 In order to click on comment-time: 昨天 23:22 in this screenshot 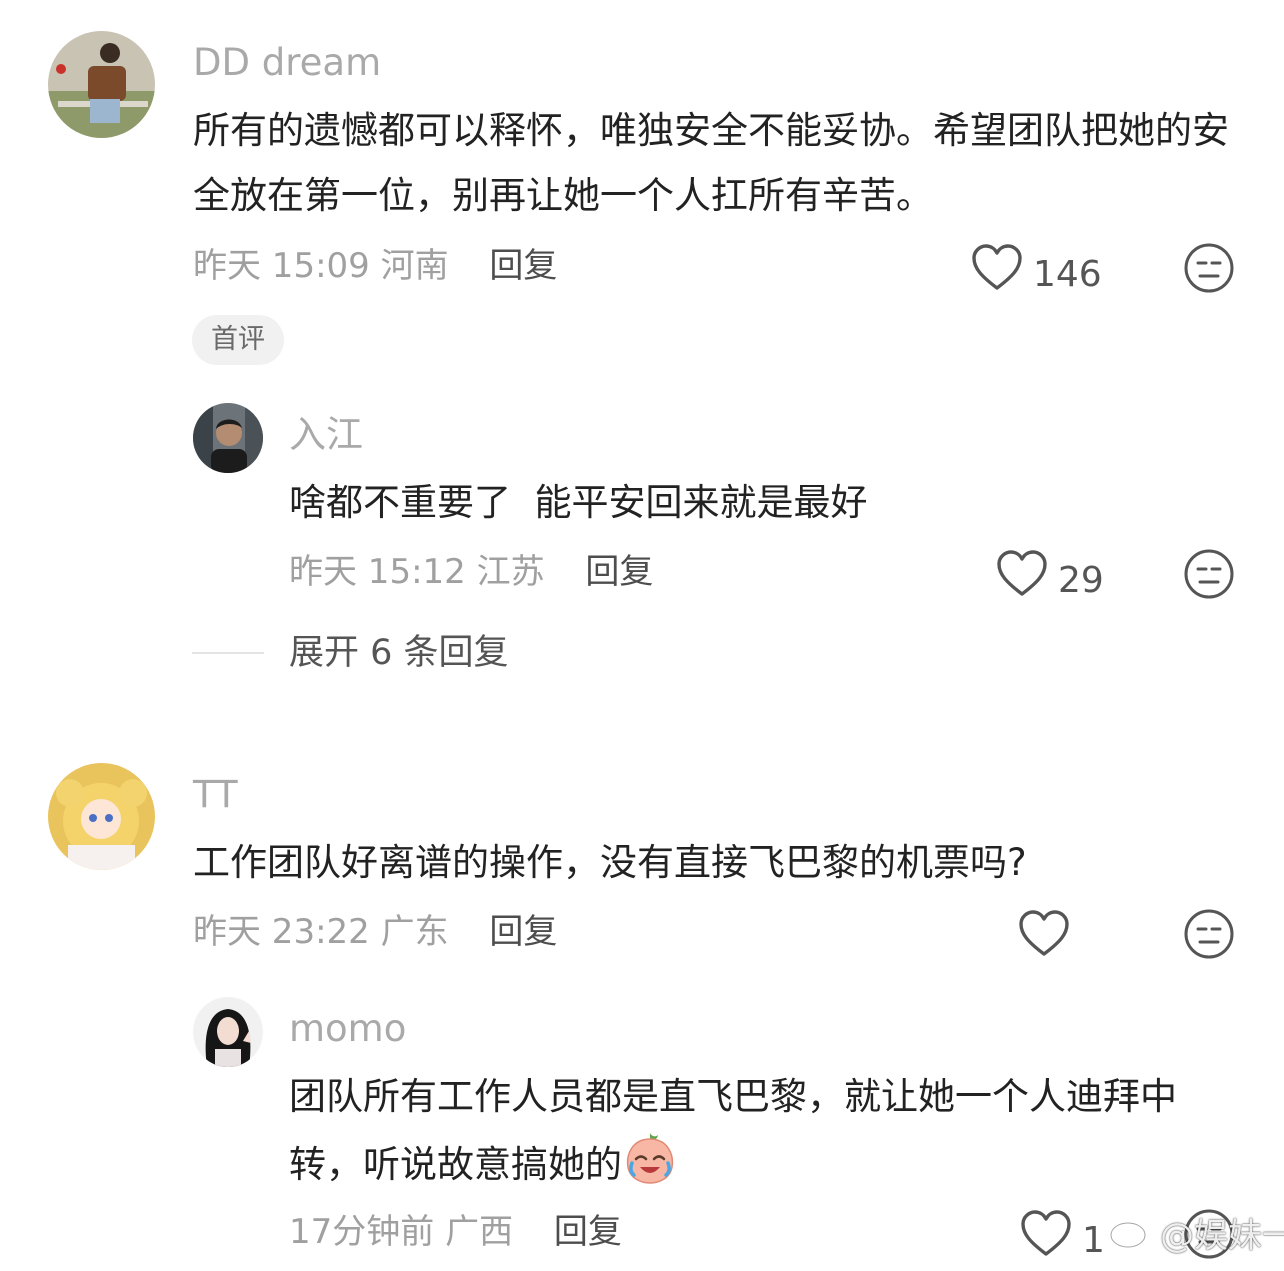, I will do `click(281, 932)`.